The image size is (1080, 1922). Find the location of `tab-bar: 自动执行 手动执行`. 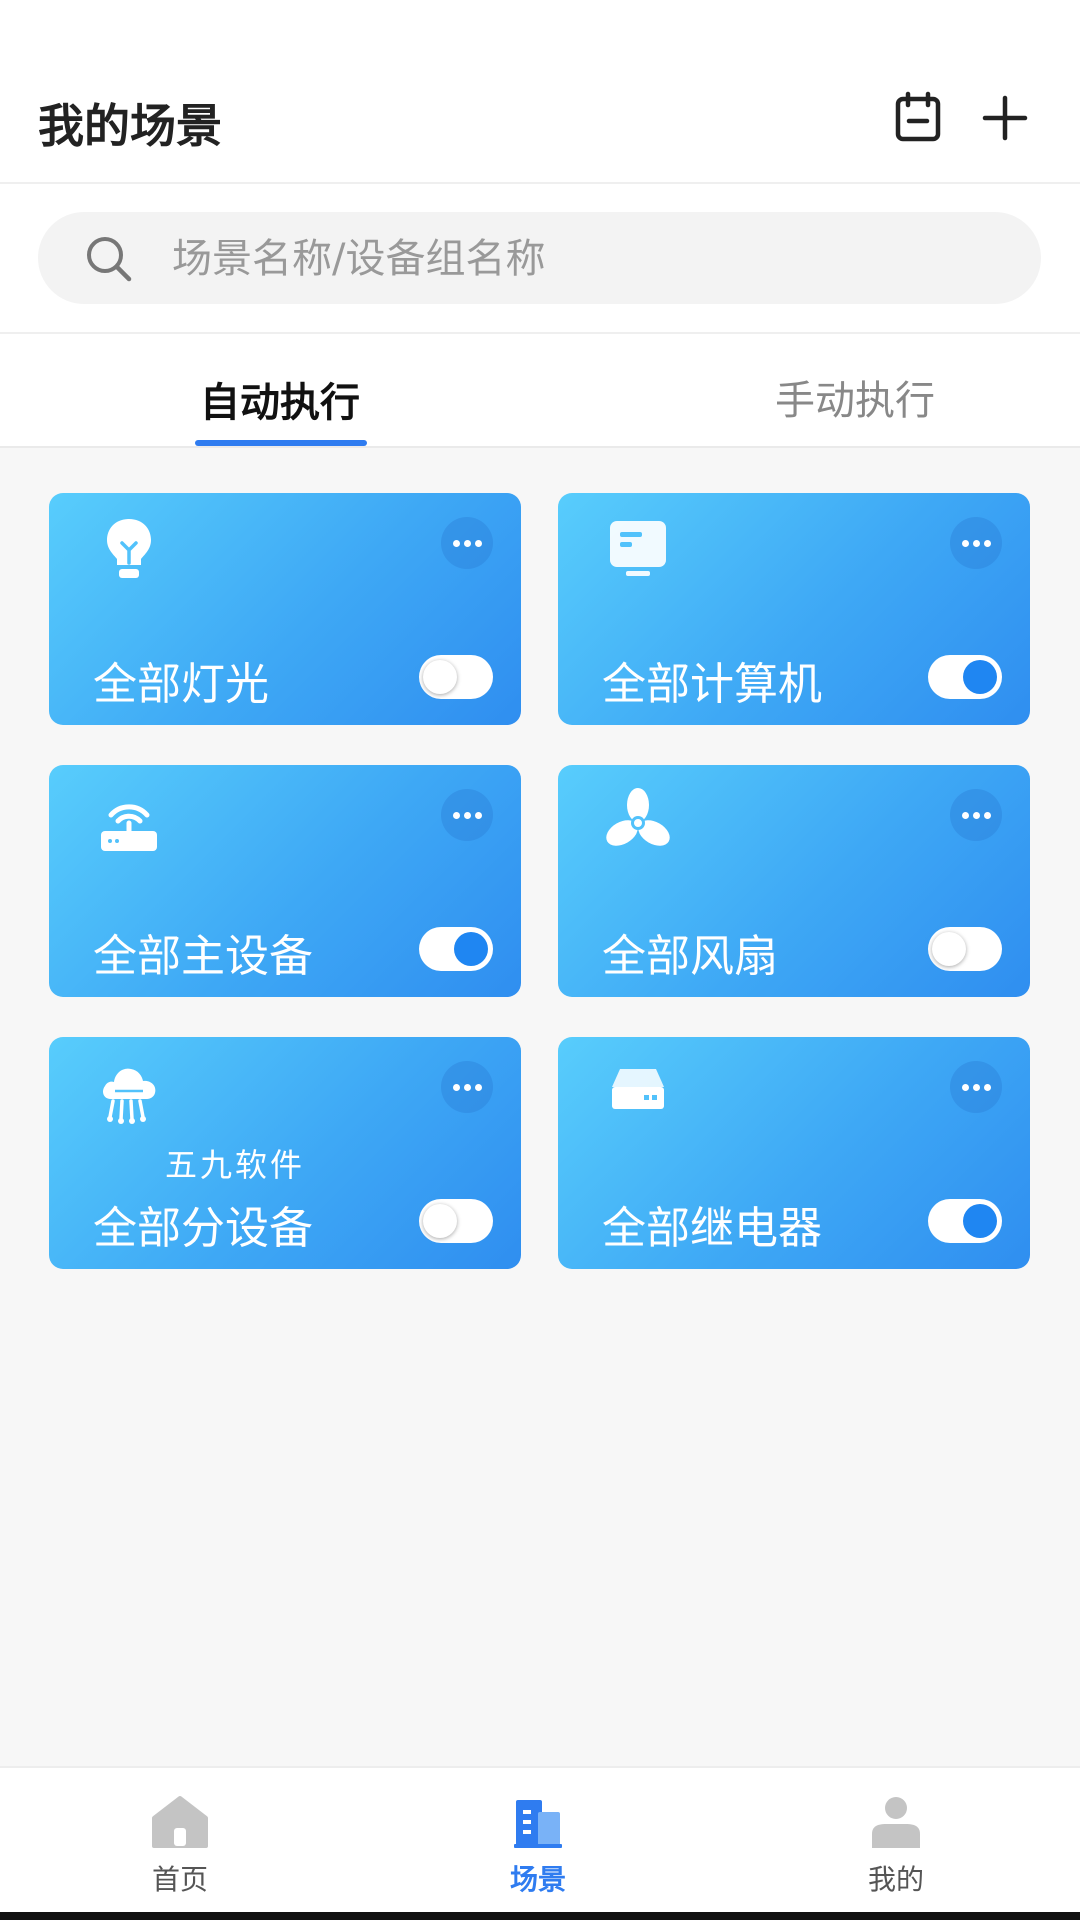

tab-bar: 自动执行 手动执行 is located at coordinates (540, 391).